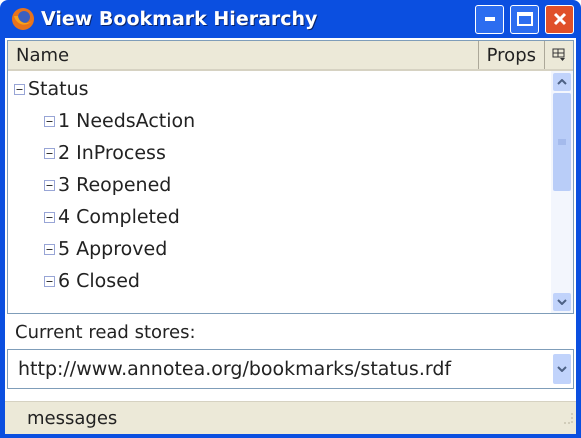  I want to click on maximize-button, so click(524, 19).